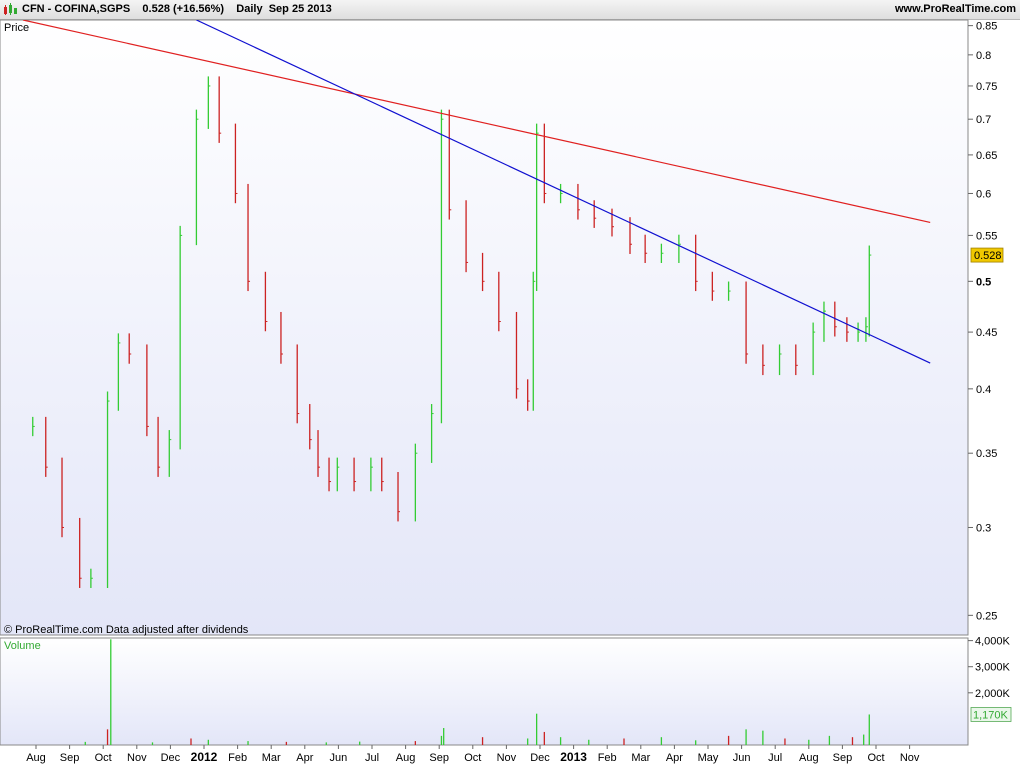  I want to click on price-axis-label: 0.5, so click(983, 282).